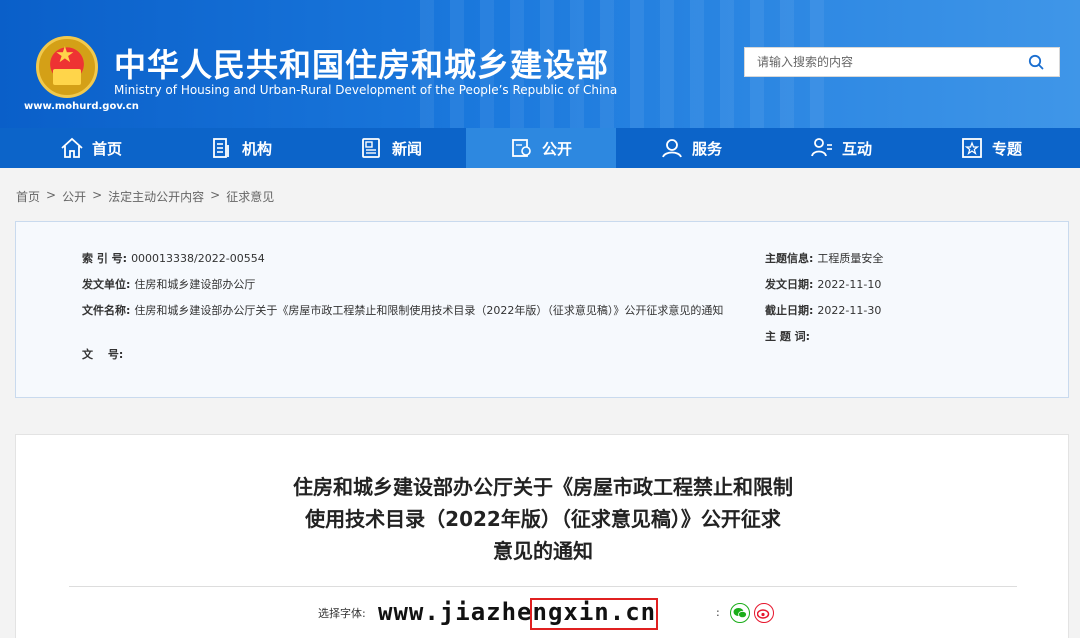 This screenshot has height=638, width=1080. I want to click on meta-keyword: 主 题 词:, so click(789, 336).